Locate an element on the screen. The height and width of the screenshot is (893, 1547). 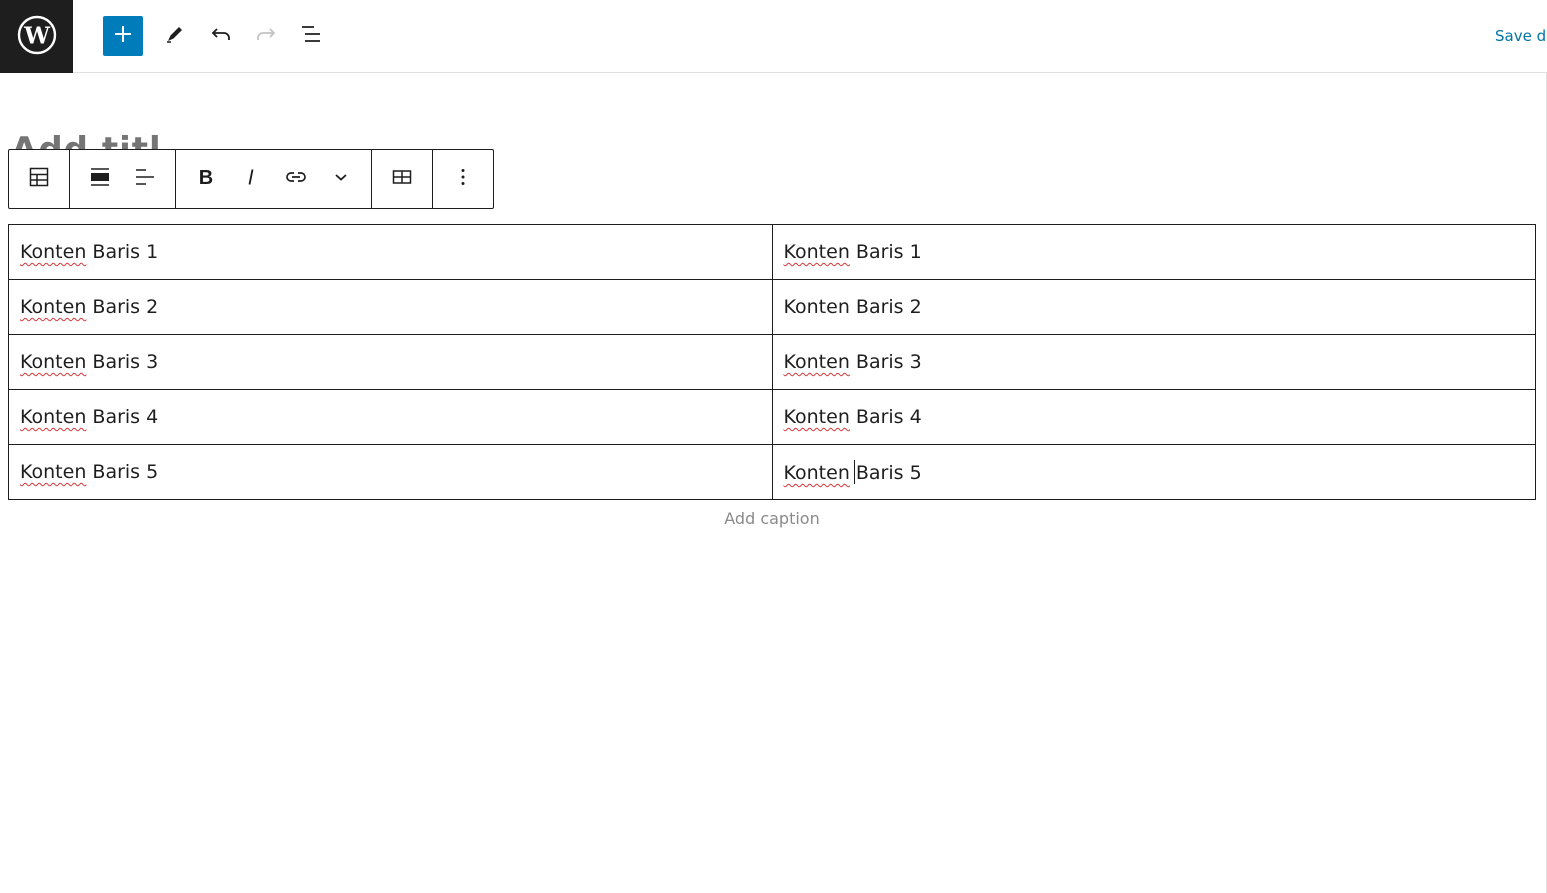
table-row: Konten Baris 2 Konten Baris 2 is located at coordinates (772, 307).